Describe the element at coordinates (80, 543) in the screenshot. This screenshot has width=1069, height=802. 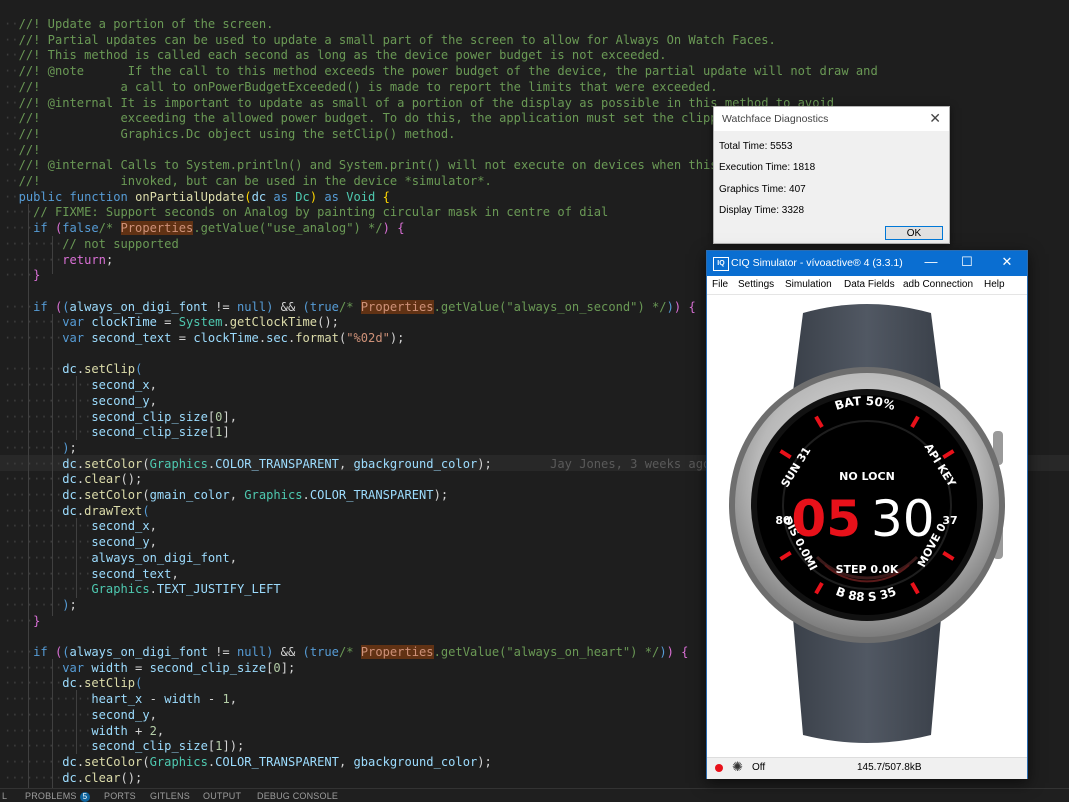
I see `code-line: ············second_y,` at that location.